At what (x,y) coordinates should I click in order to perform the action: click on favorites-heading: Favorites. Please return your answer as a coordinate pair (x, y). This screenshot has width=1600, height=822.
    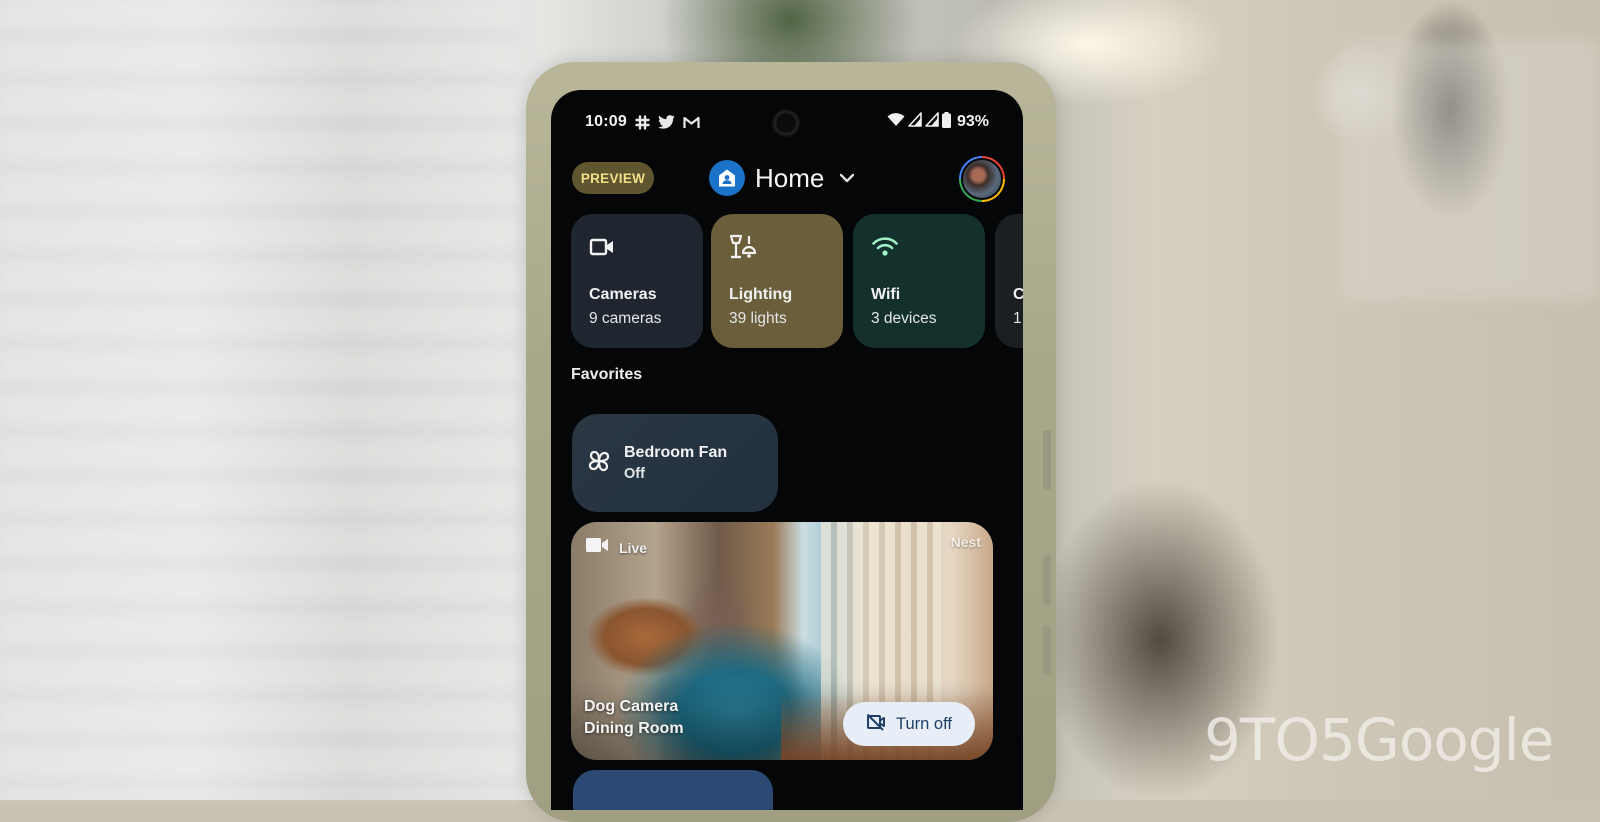
    Looking at the image, I should click on (607, 374).